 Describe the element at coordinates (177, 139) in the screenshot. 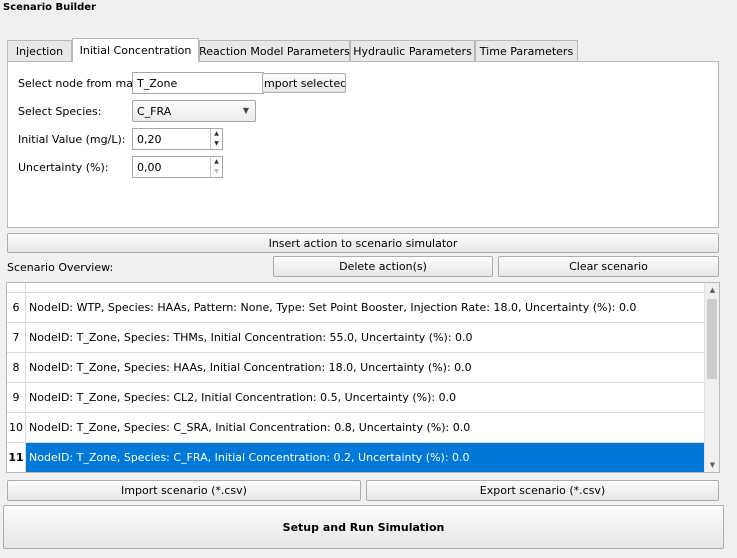

I see `initial-value-stepper: 0,20 ▲ ▼` at that location.